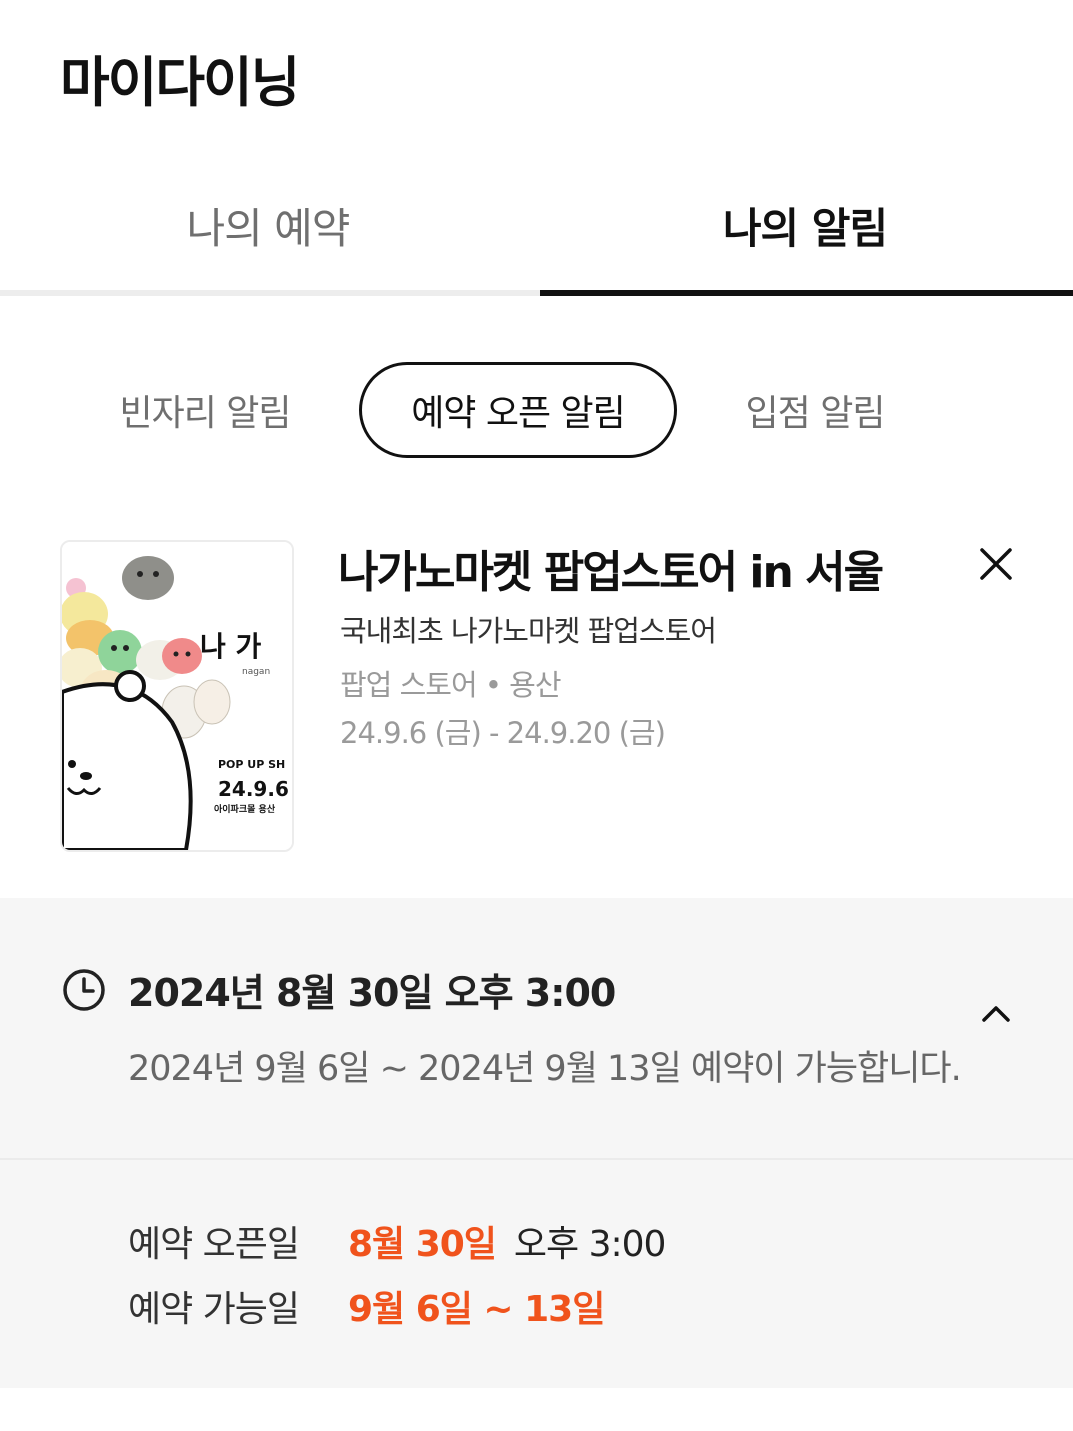  Describe the element at coordinates (180, 82) in the screenshot. I see `page-title: 마이다이닝` at that location.